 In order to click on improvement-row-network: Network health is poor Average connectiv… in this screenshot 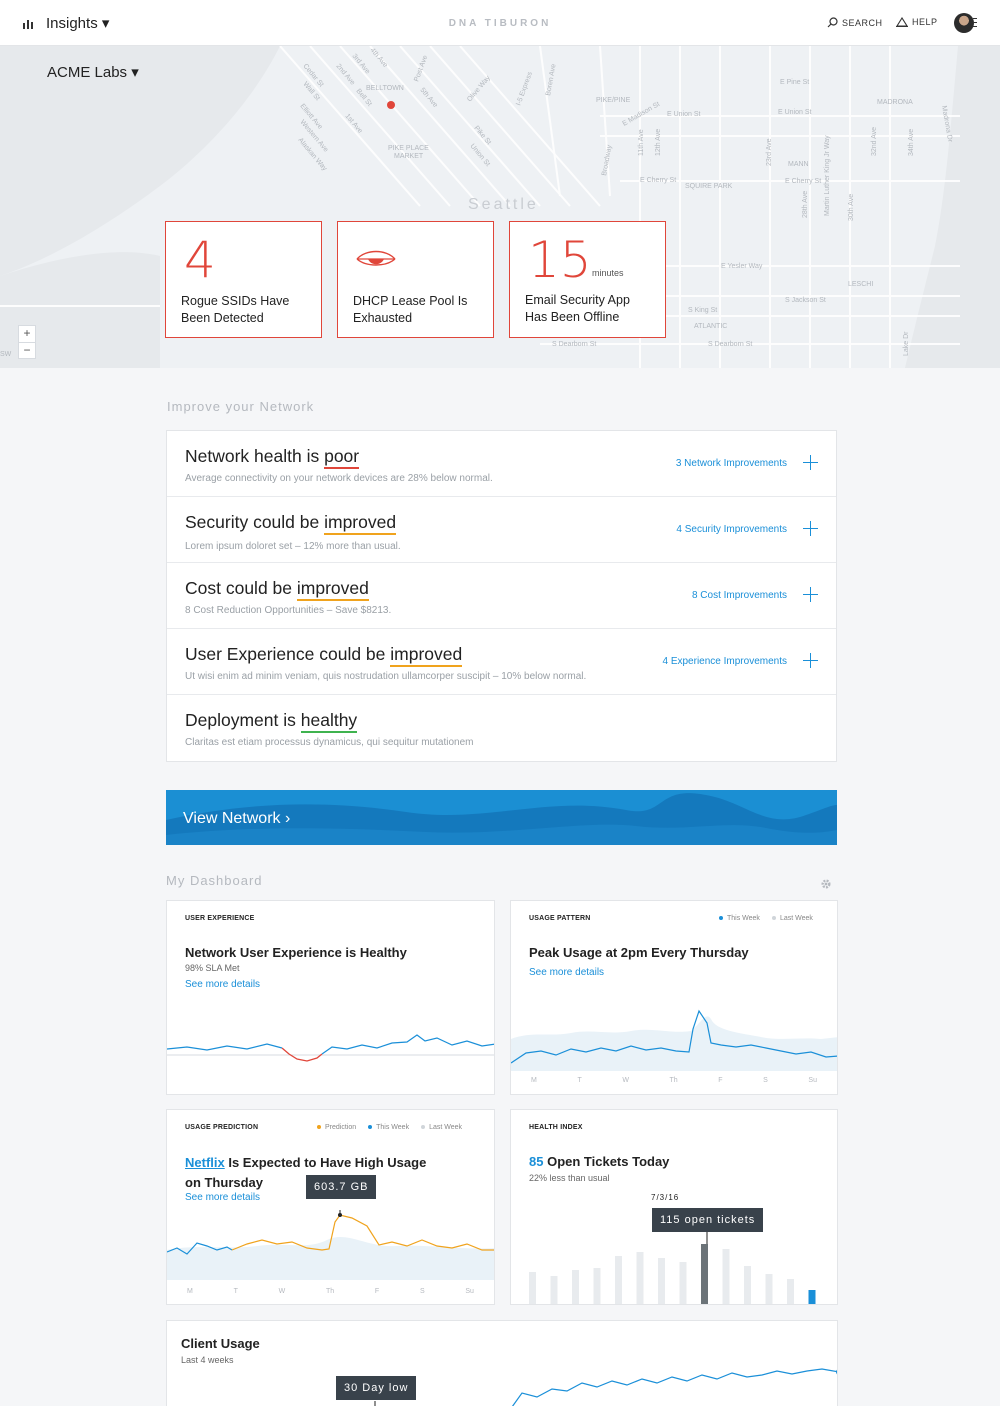, I will do `click(501, 464)`.